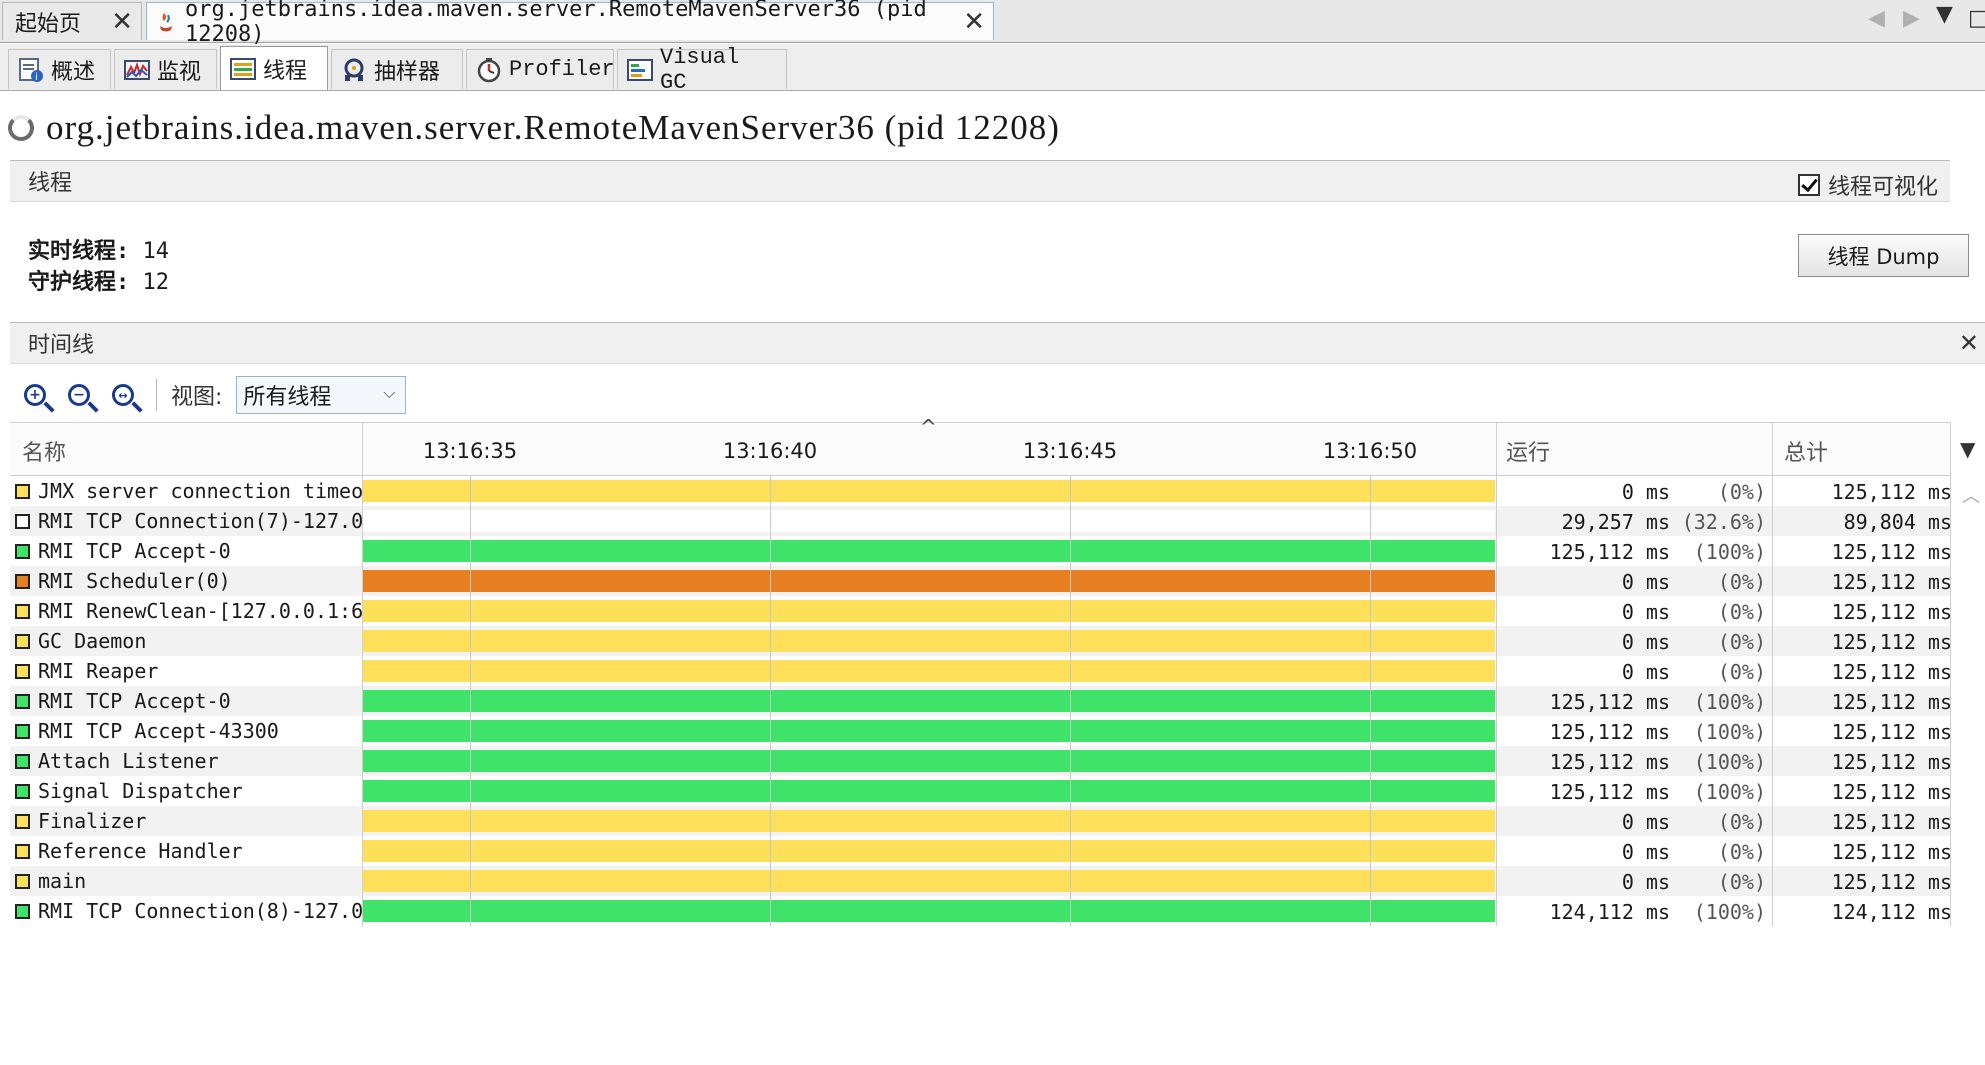  I want to click on table-row: GC Daemon 0 ms (0%) 125,112 ms, so click(981, 641).